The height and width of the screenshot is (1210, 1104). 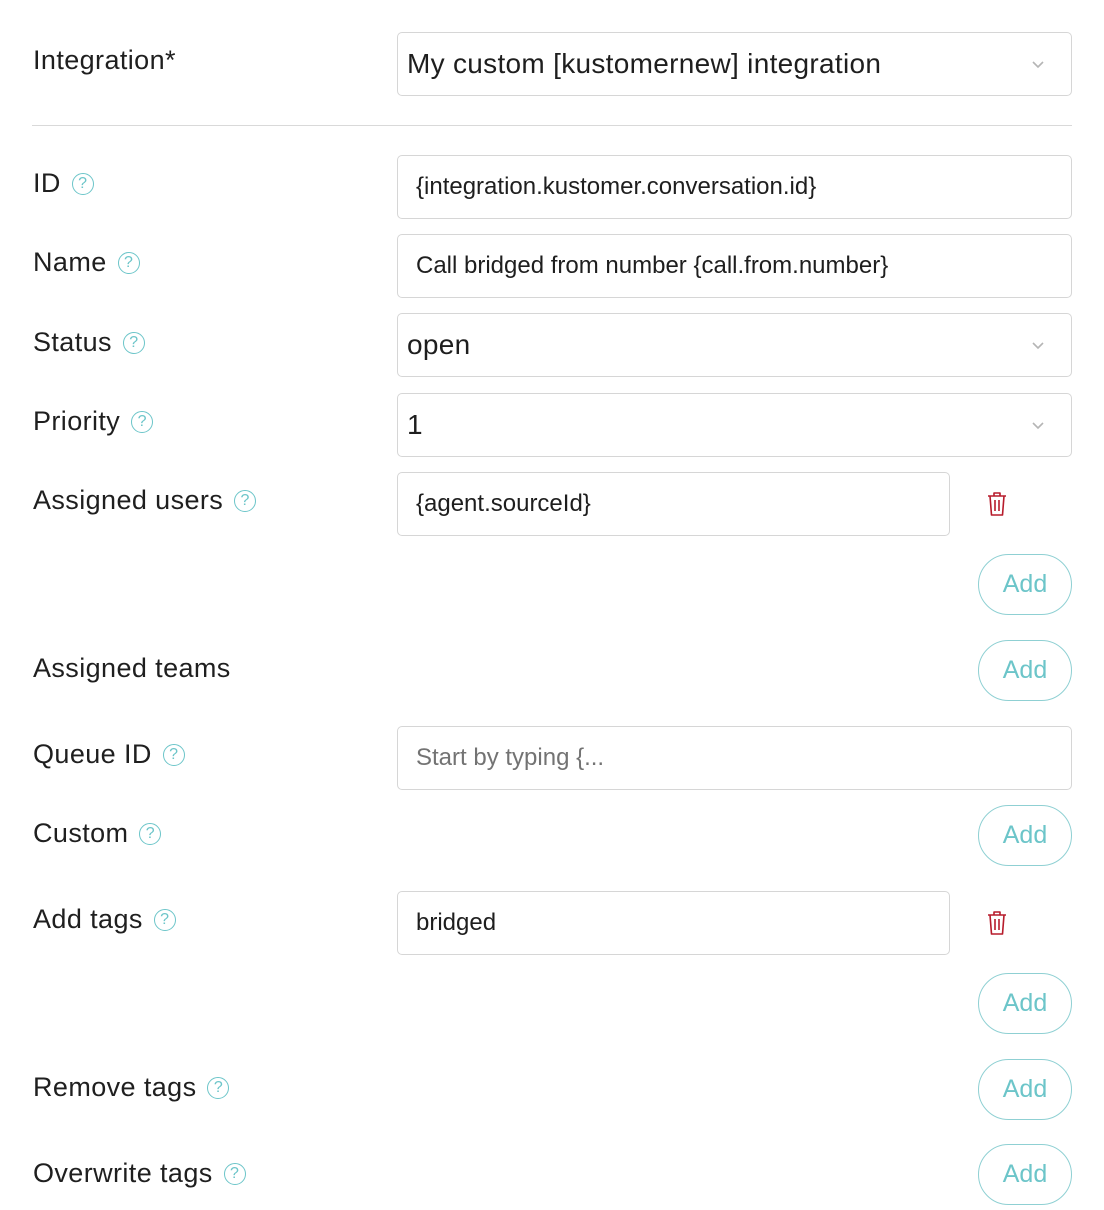 I want to click on add-remove-tag-button: Add, so click(x=1025, y=1089).